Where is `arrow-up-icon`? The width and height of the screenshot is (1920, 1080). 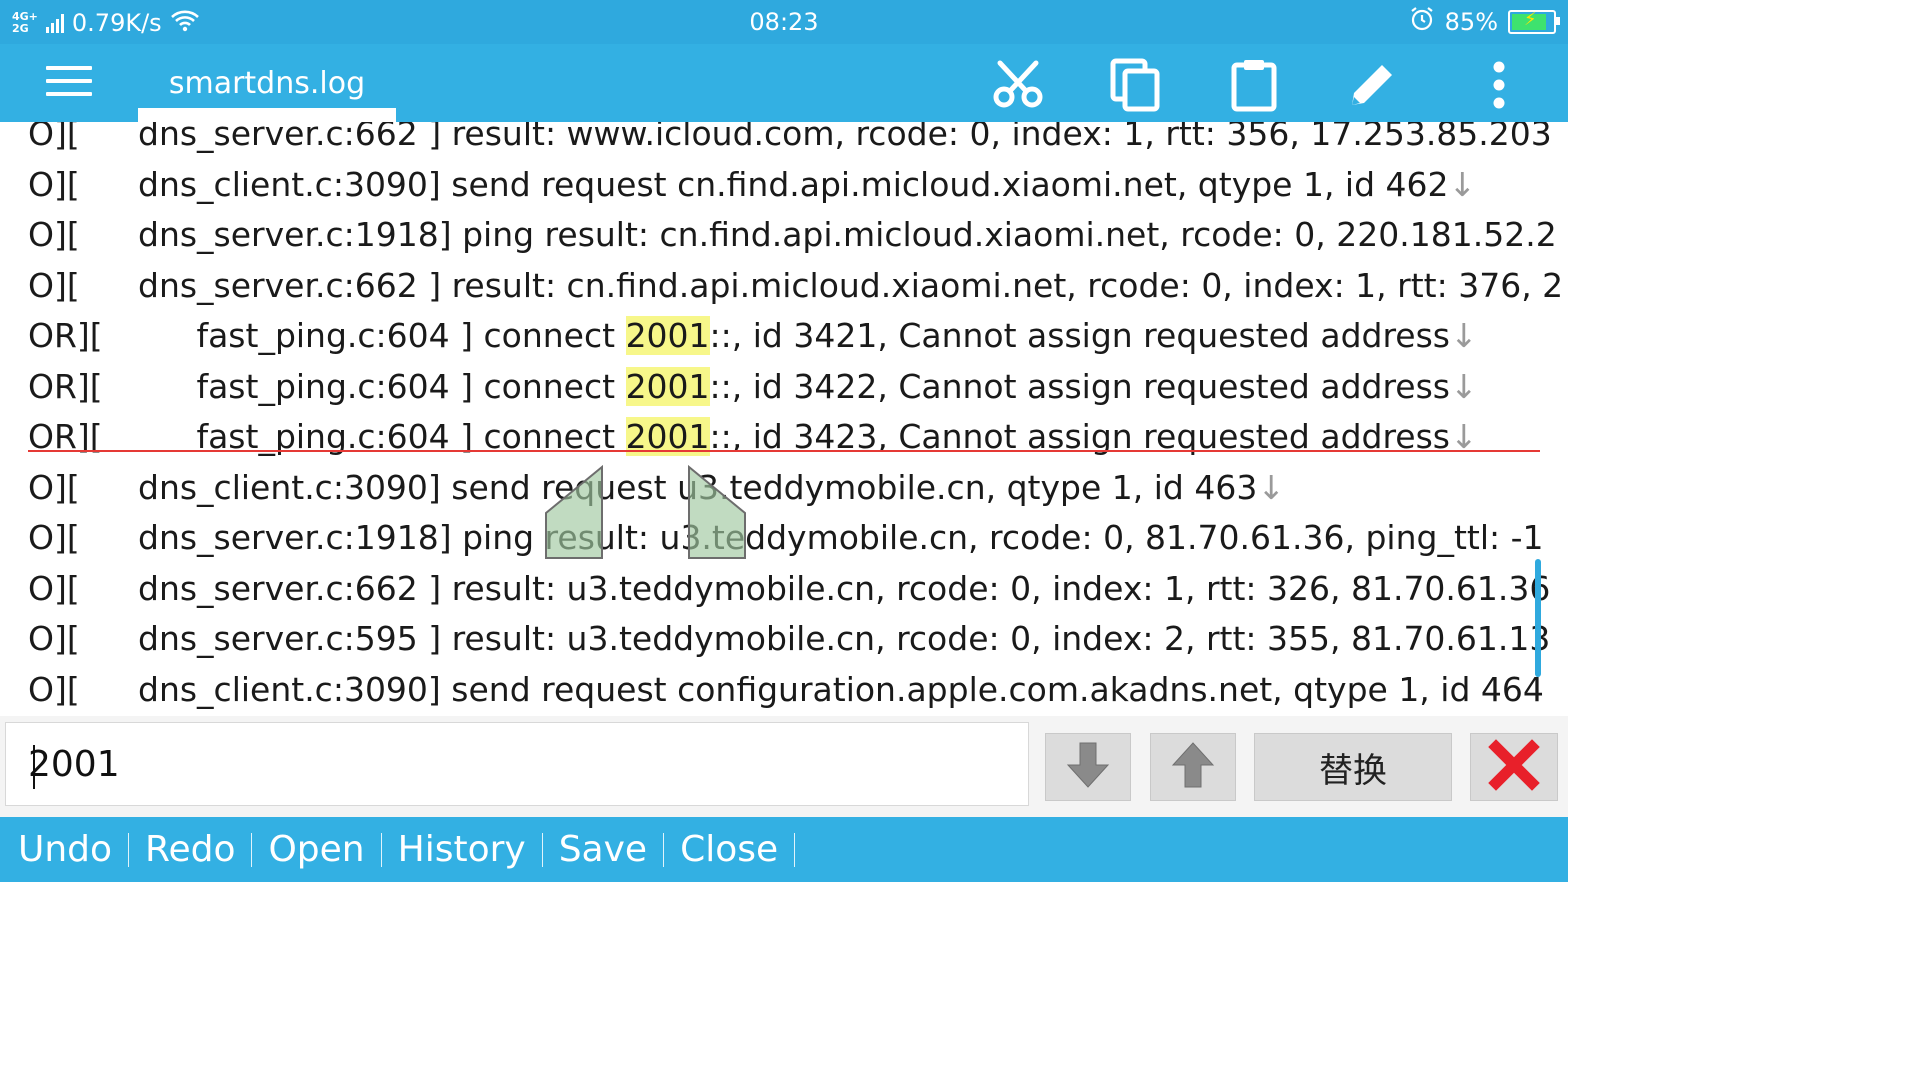 arrow-up-icon is located at coordinates (1193, 767).